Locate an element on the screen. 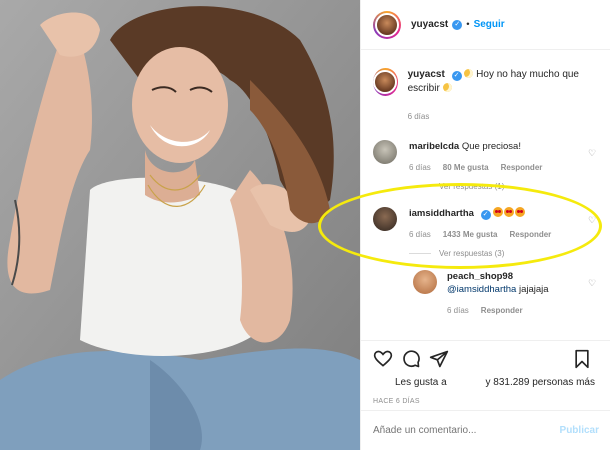  share-icon is located at coordinates (439, 359).